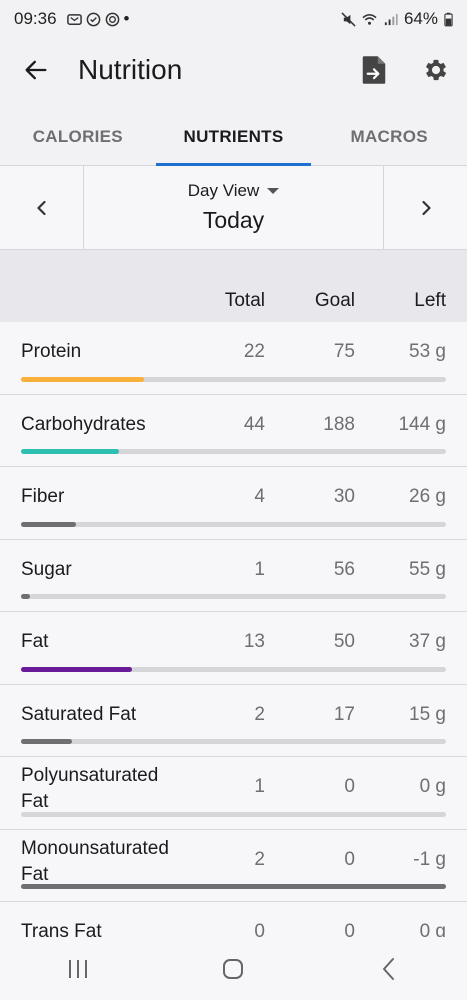 This screenshot has height=1000, width=467. I want to click on tab-nutrients: NUTRIENTS, so click(233, 137).